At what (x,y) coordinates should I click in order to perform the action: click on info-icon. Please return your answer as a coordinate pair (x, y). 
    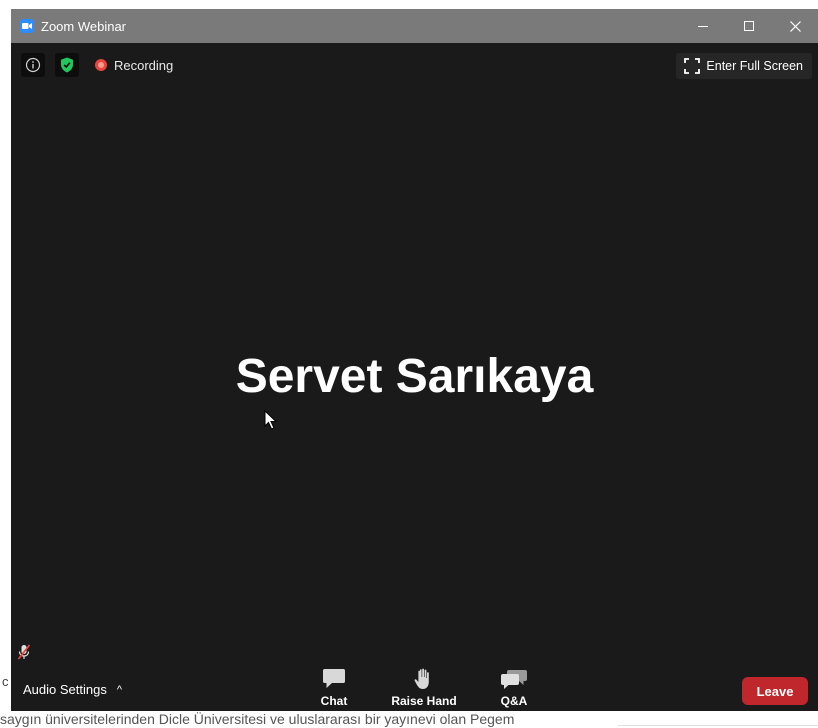
    Looking at the image, I should click on (33, 65).